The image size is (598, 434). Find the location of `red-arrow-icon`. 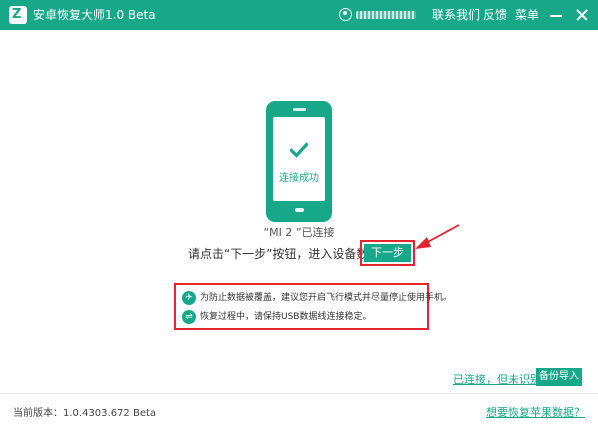

red-arrow-icon is located at coordinates (437, 236).